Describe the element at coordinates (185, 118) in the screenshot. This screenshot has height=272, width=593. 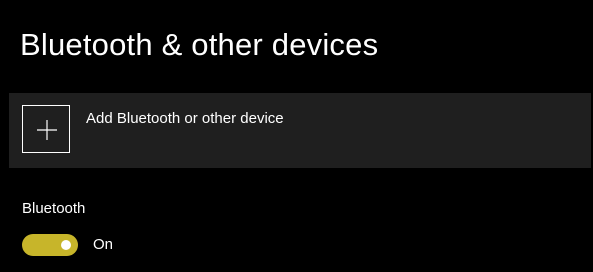
I see `add-device-label: Add Bluetooth or other device` at that location.